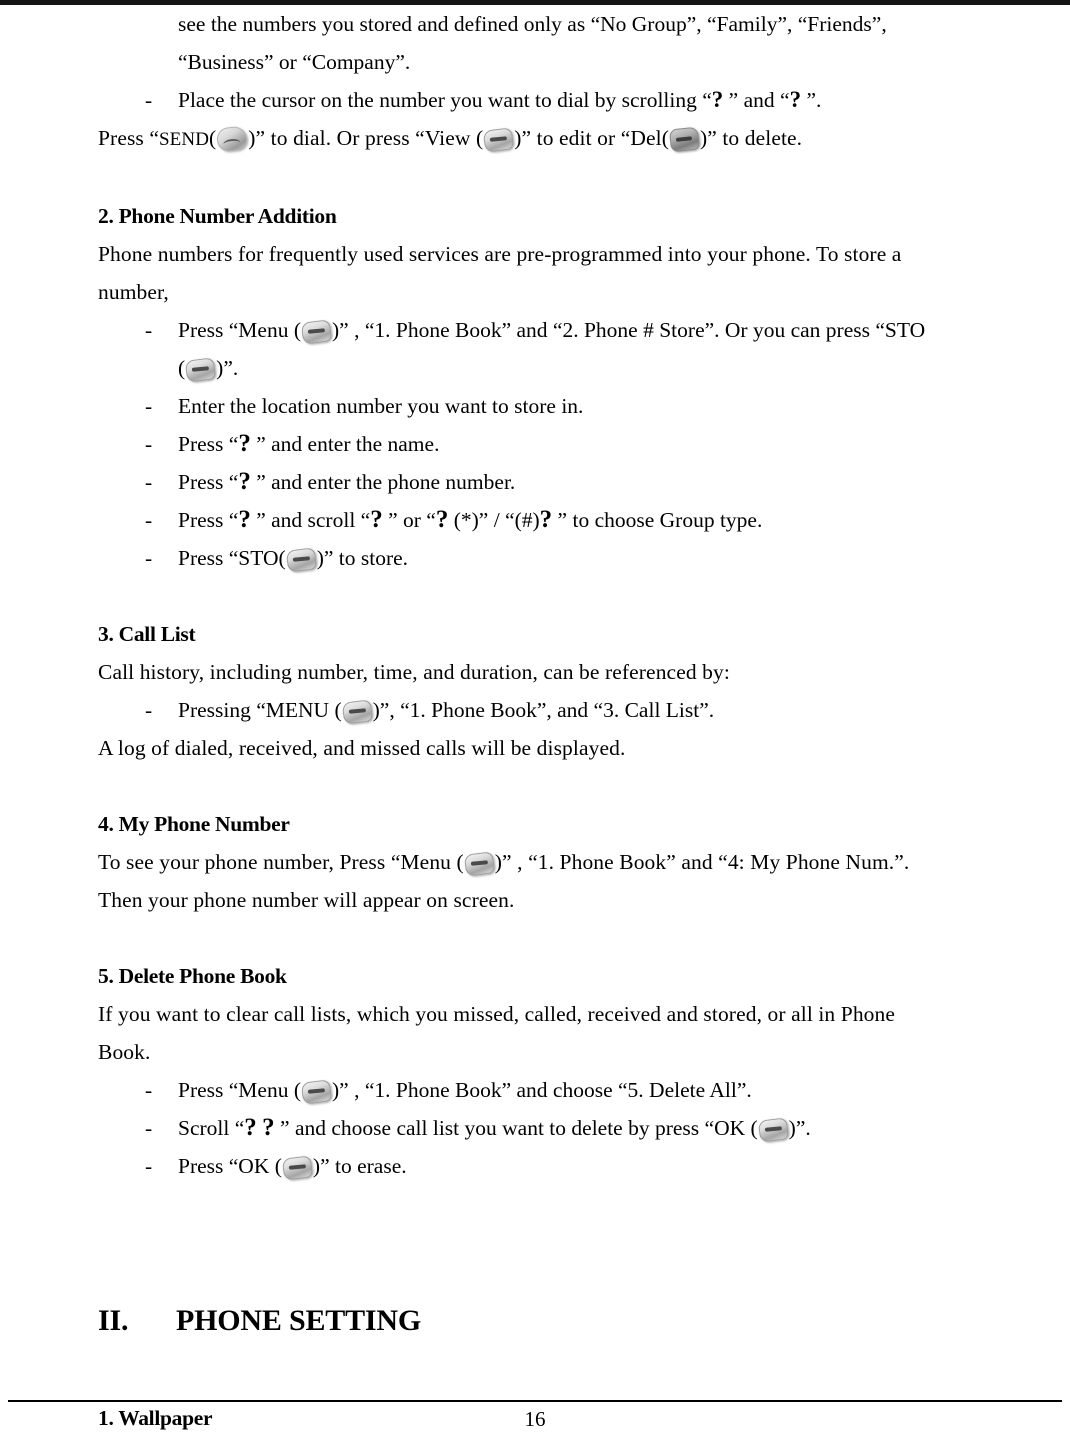 Image resolution: width=1070 pixels, height=1439 pixels. Describe the element at coordinates (362, 558) in the screenshot. I see `list-item-text-2: )” to store.` at that location.